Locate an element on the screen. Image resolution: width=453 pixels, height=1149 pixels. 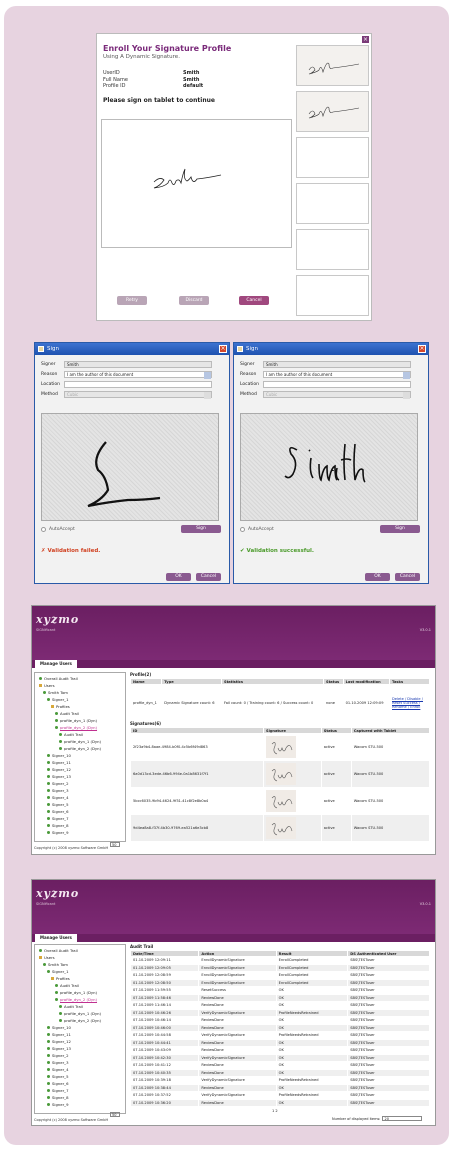
per-page-select: 20 is located at coordinates (402, 1118).